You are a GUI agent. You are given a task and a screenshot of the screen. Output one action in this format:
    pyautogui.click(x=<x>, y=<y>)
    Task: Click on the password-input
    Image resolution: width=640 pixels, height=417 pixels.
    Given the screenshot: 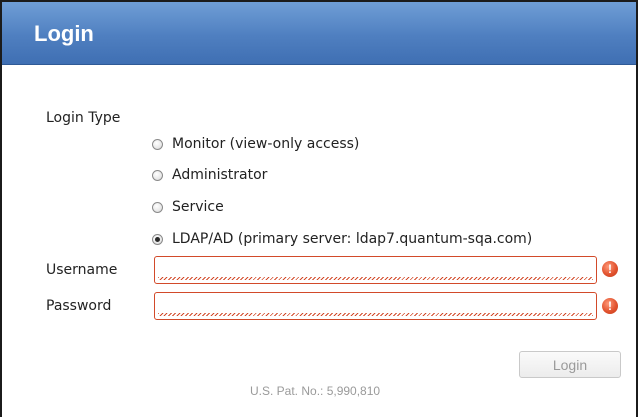 What is the action you would take?
    pyautogui.click(x=375, y=306)
    